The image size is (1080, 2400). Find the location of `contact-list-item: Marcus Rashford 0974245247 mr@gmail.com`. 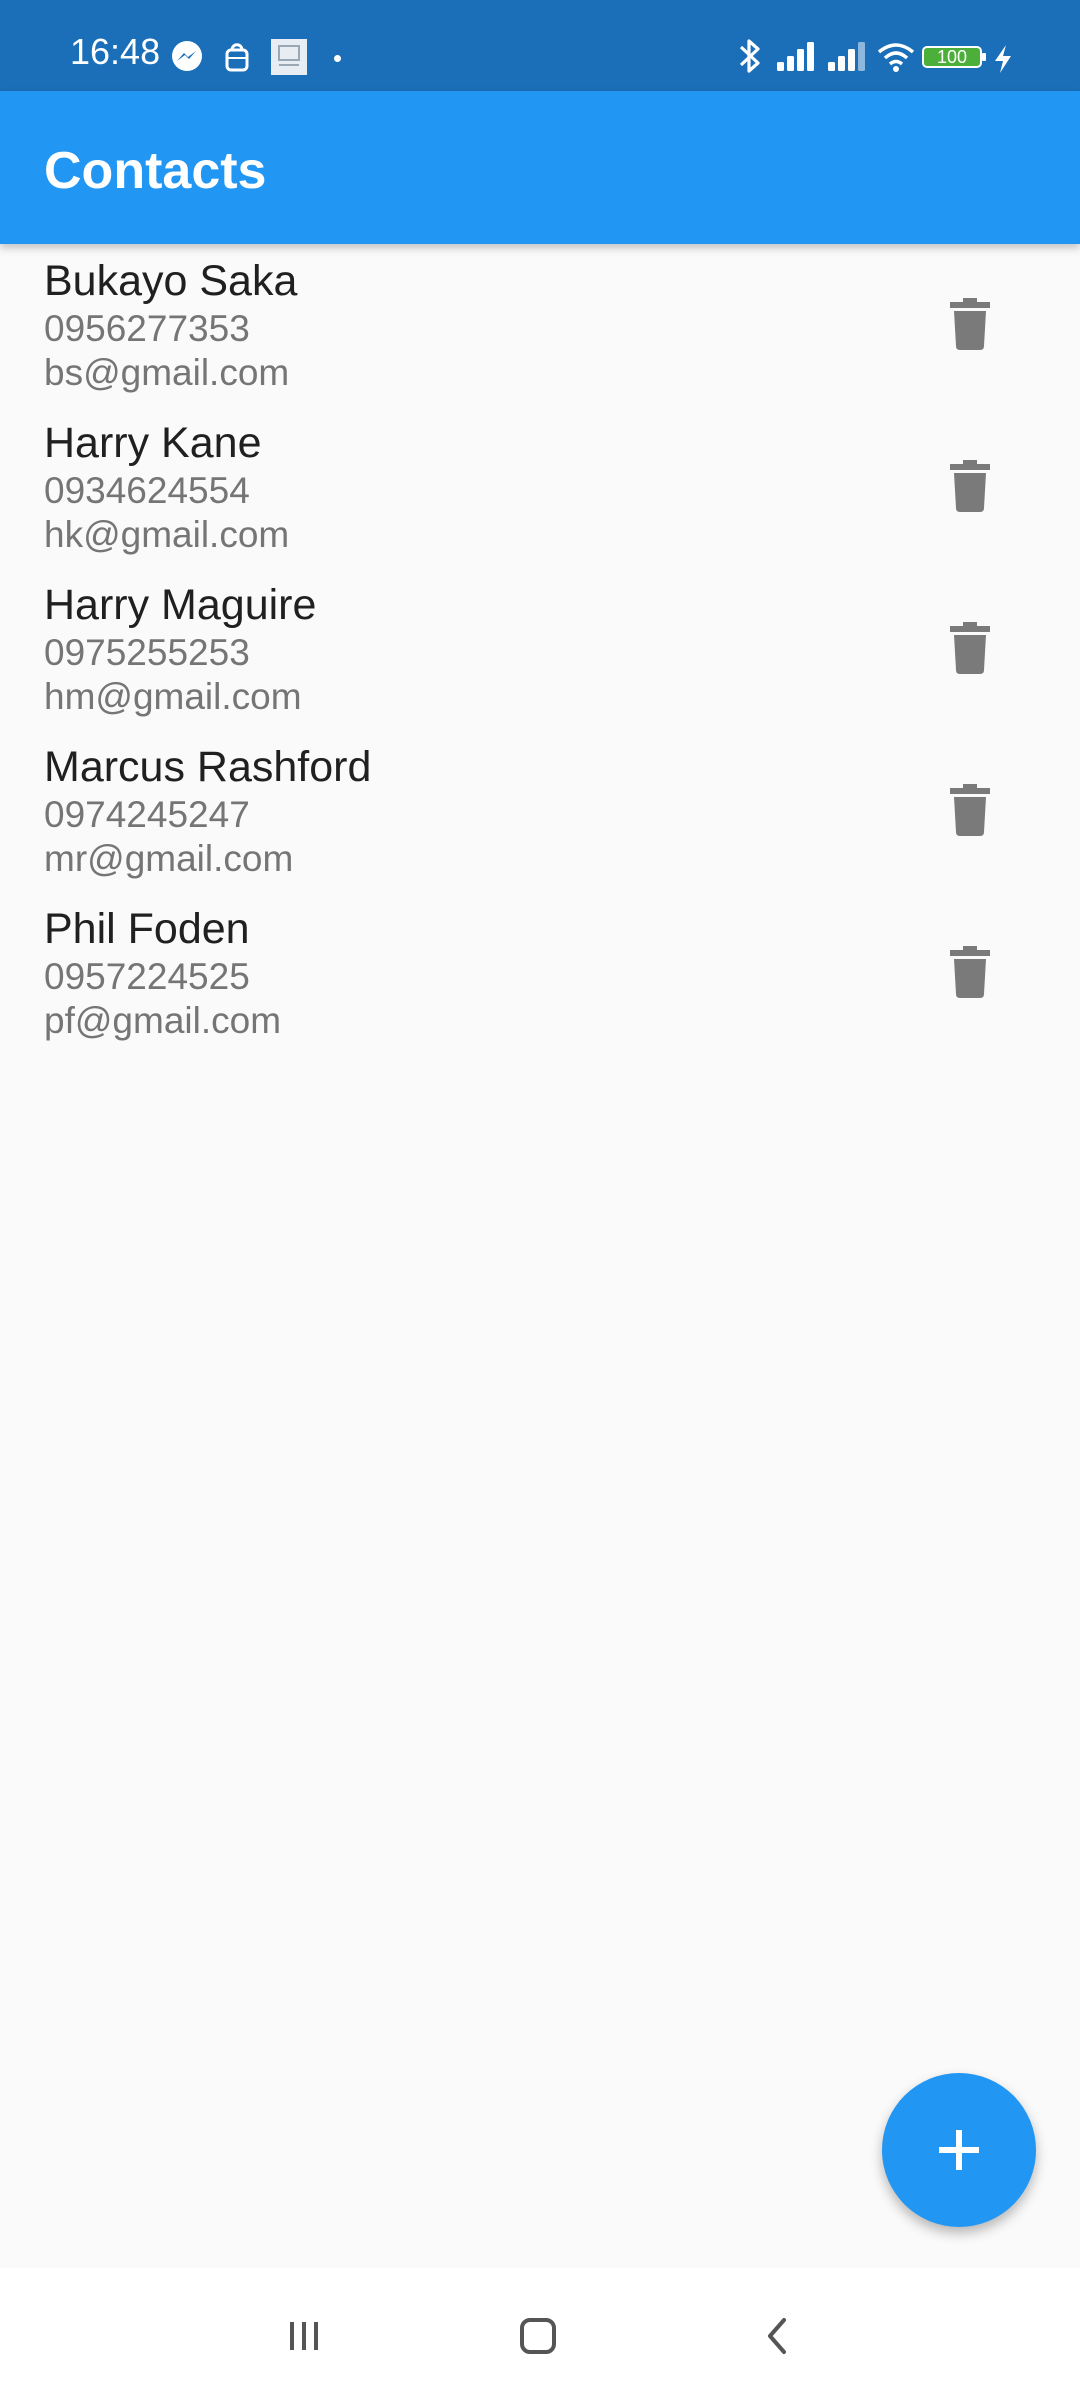

contact-list-item: Marcus Rashford 0974245247 mr@gmail.com is located at coordinates (540, 811).